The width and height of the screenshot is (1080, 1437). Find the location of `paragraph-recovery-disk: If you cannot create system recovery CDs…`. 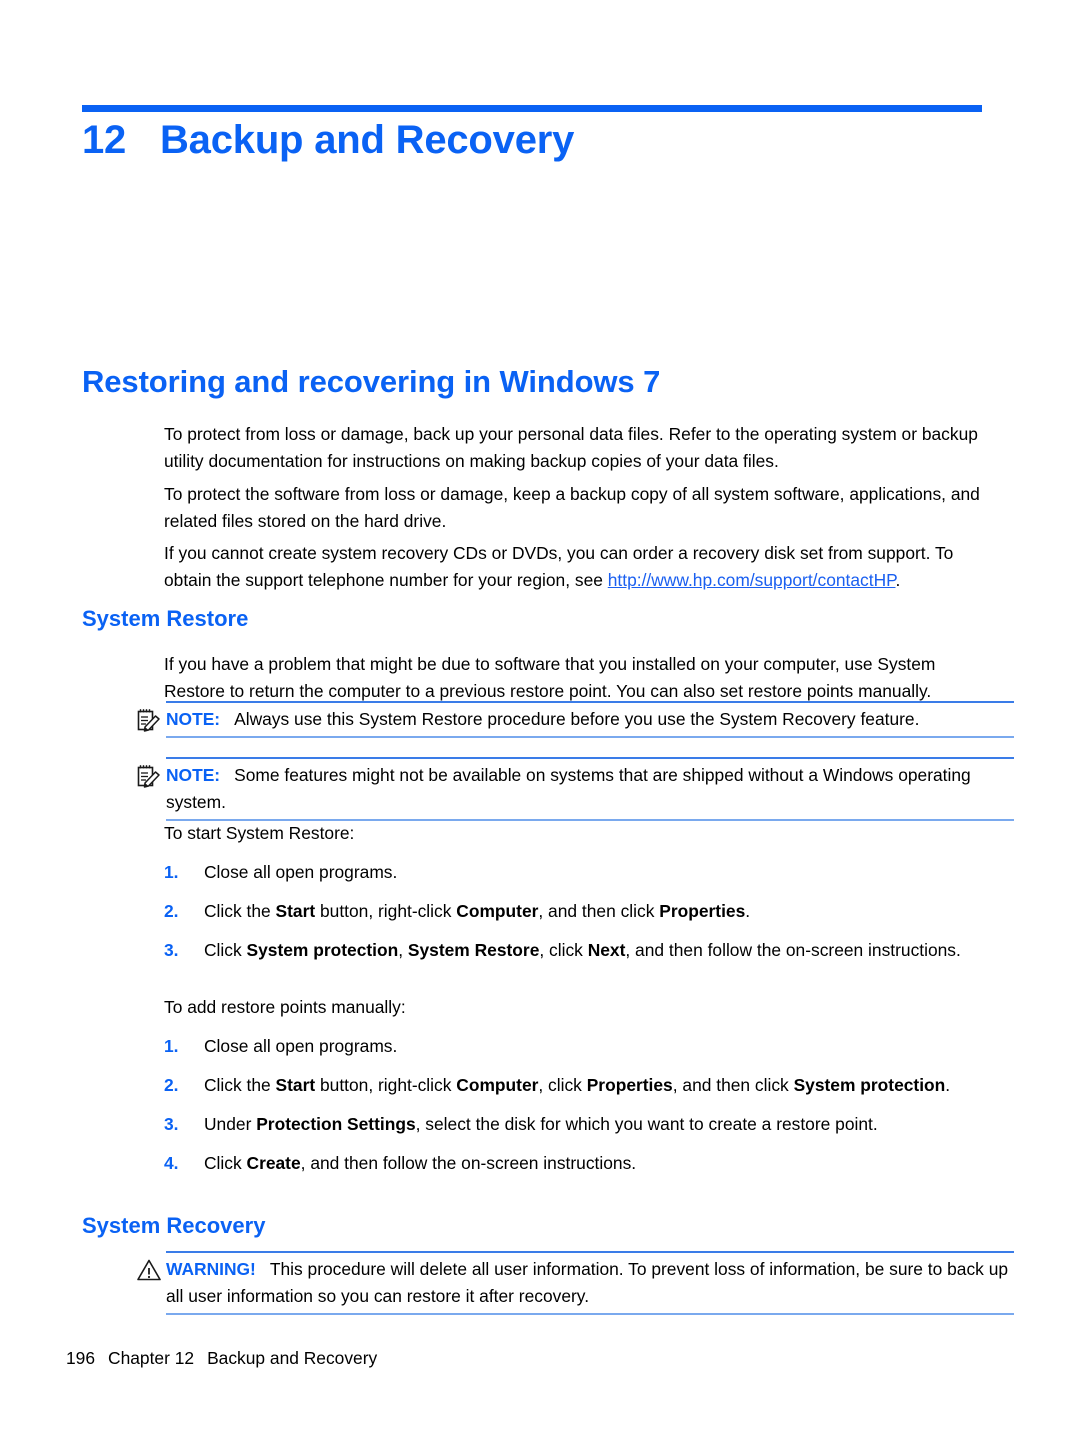

paragraph-recovery-disk: If you cannot create system recovery CDs… is located at coordinates (573, 567).